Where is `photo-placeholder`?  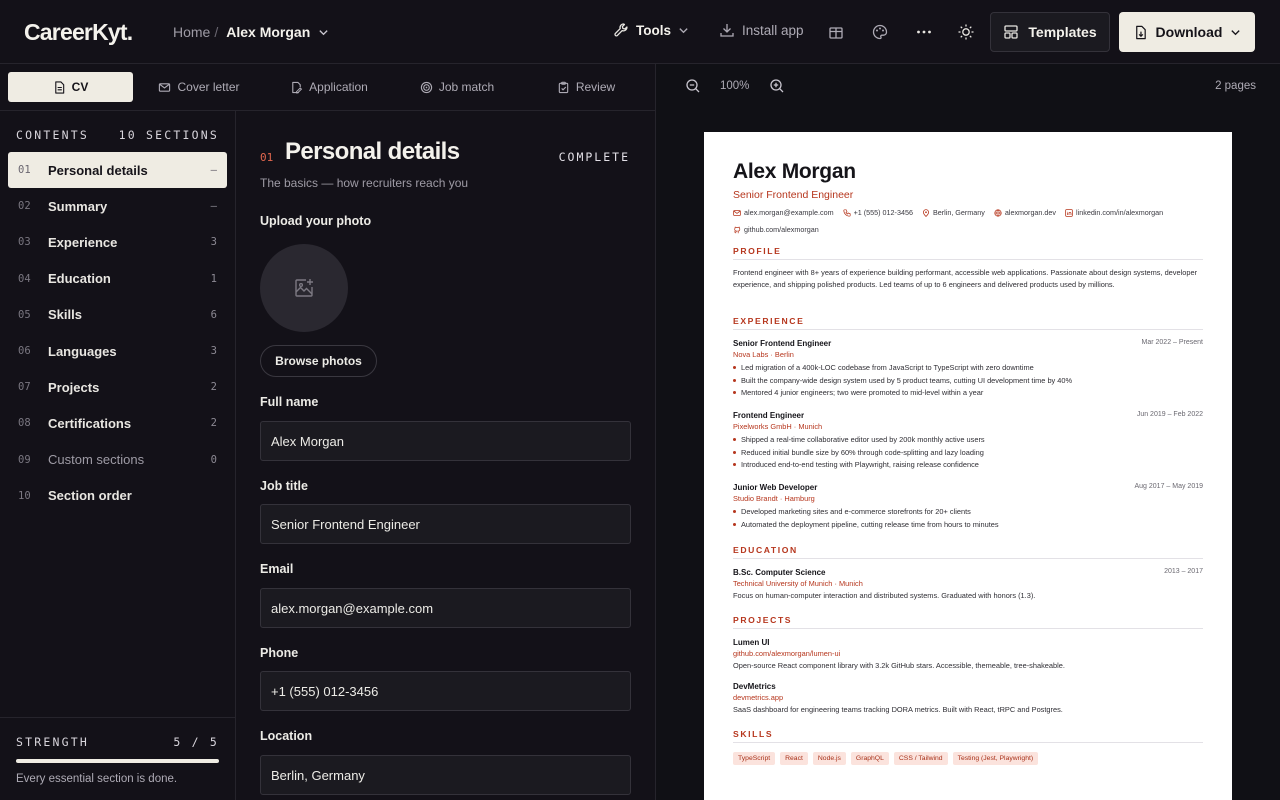 photo-placeholder is located at coordinates (304, 288).